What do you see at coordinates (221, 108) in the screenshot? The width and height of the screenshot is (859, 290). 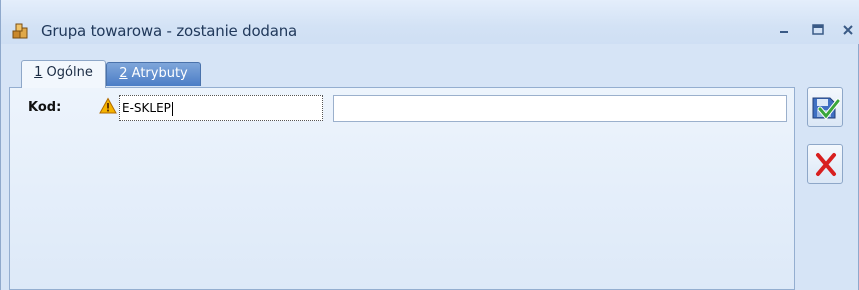 I see `kod-input: E-SKLEP` at bounding box center [221, 108].